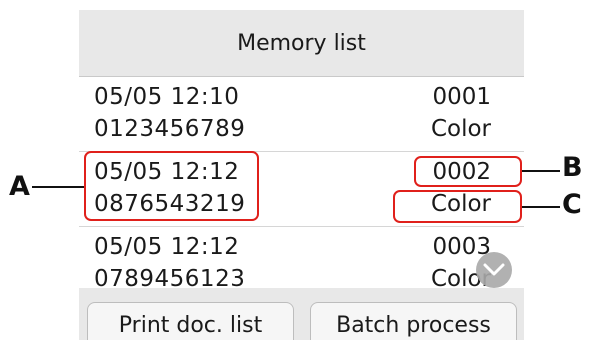  What do you see at coordinates (190, 321) in the screenshot?
I see `print-doc-list-button: Print doc. list` at bounding box center [190, 321].